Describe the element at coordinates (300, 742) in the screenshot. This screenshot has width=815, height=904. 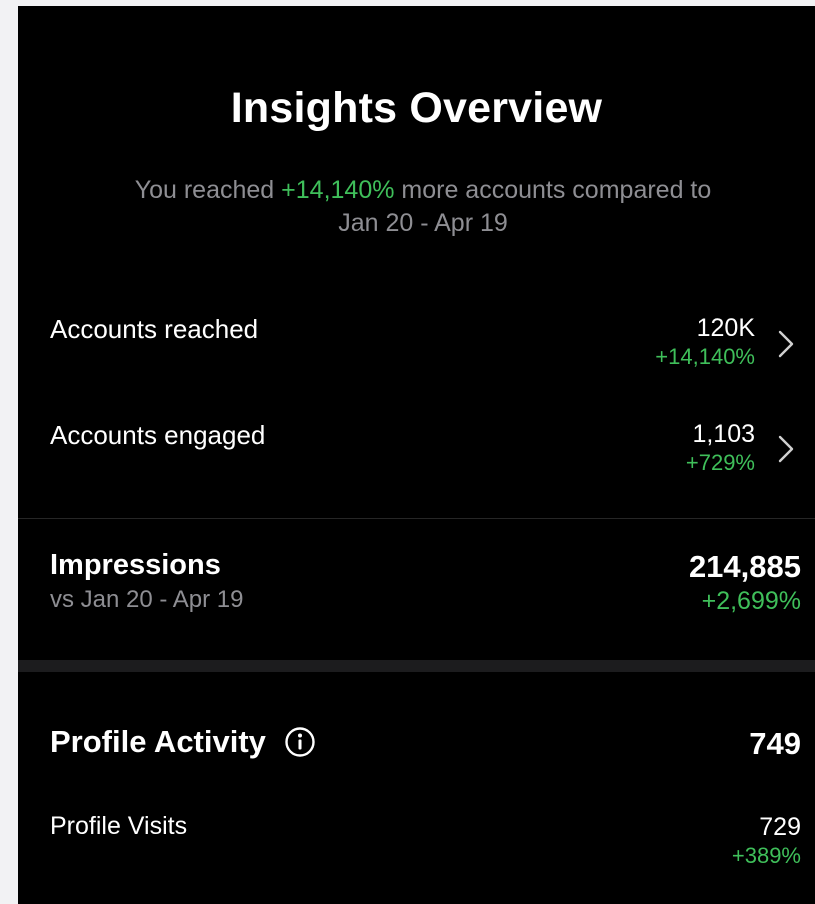
I see `info-icon` at that location.